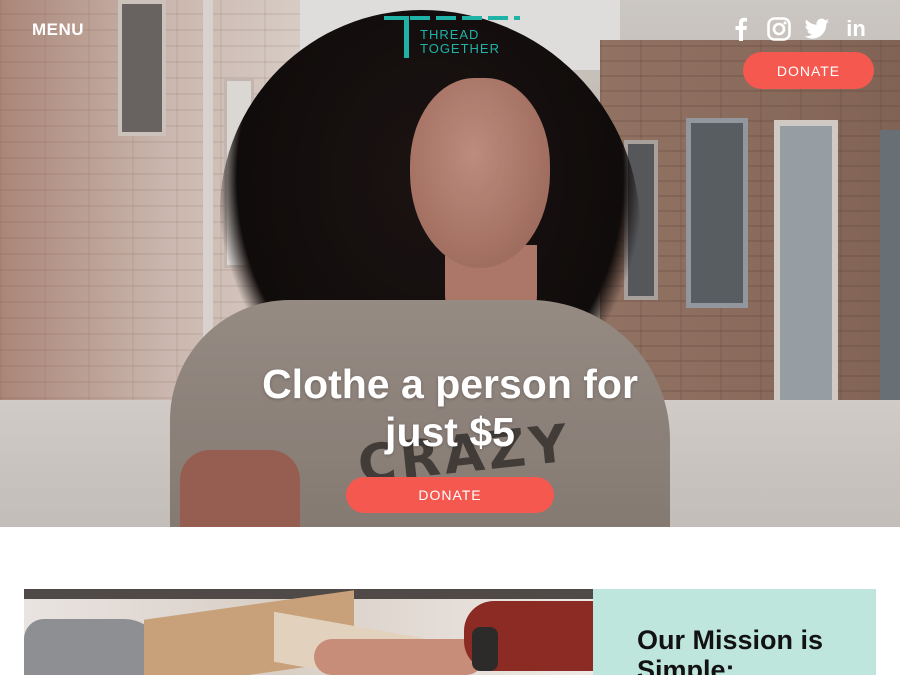  Describe the element at coordinates (730, 650) in the screenshot. I see `mission-title: Our Mission is Simple:` at that location.